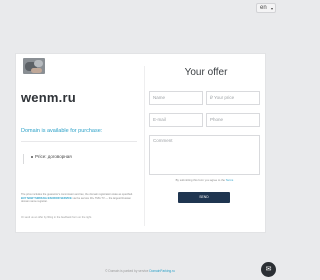 The width and height of the screenshot is (320, 280). What do you see at coordinates (144, 146) in the screenshot?
I see `column-divider` at bounding box center [144, 146].